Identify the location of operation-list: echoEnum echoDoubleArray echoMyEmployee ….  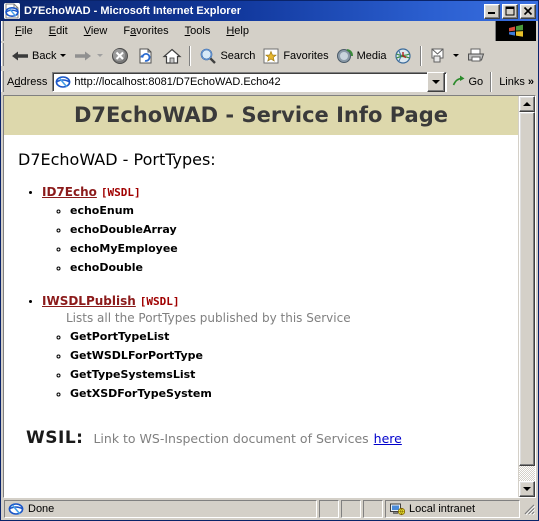
(287, 239).